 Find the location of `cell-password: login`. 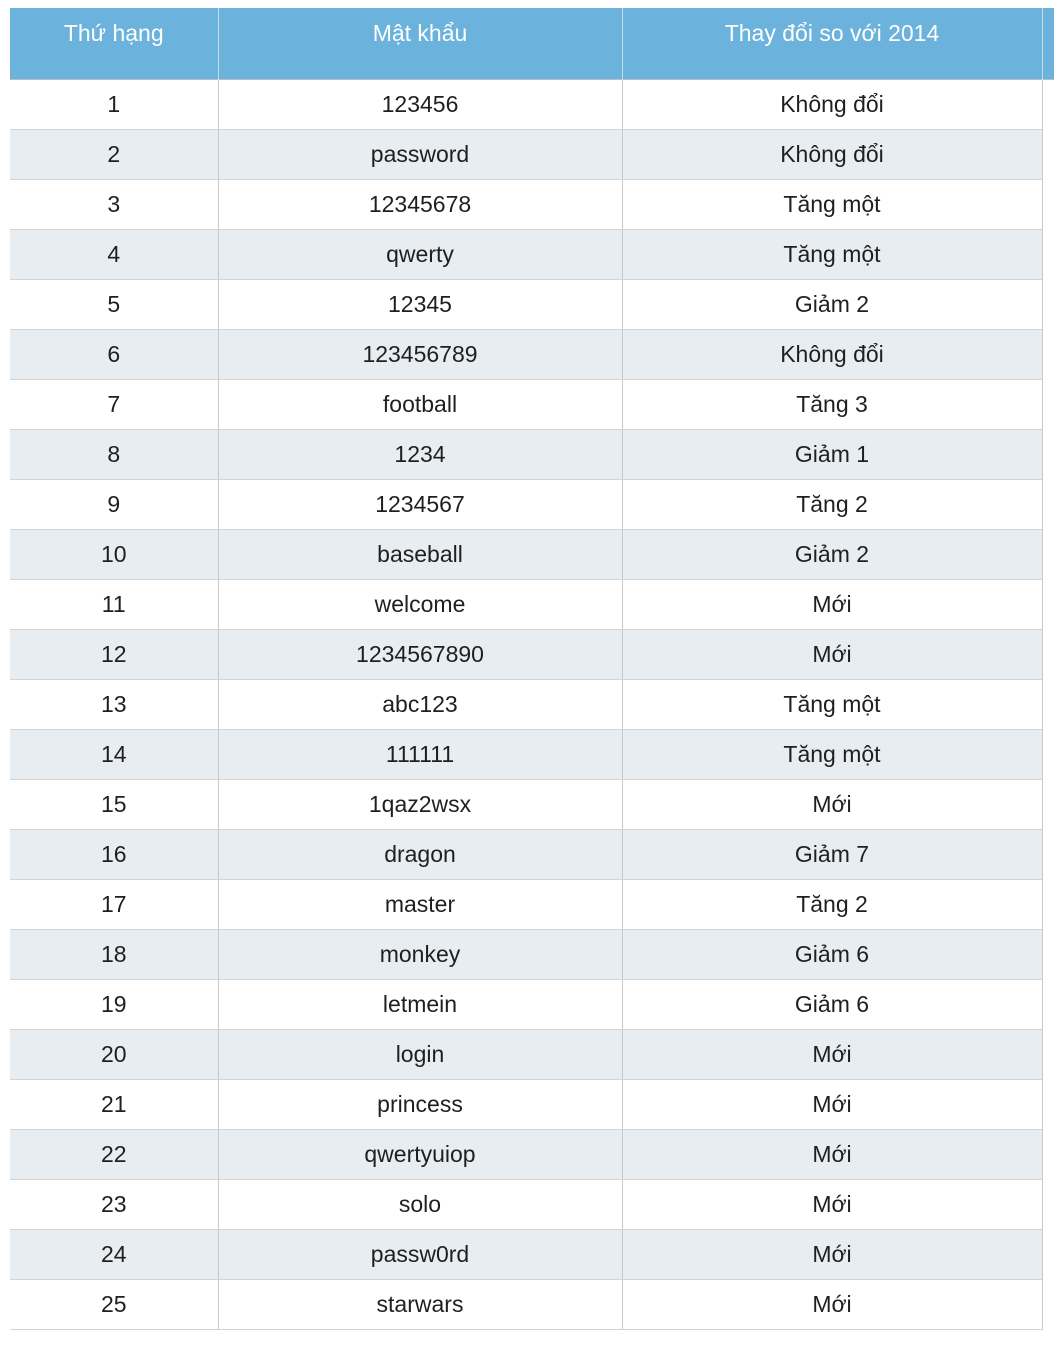

cell-password: login is located at coordinates (420, 1054).